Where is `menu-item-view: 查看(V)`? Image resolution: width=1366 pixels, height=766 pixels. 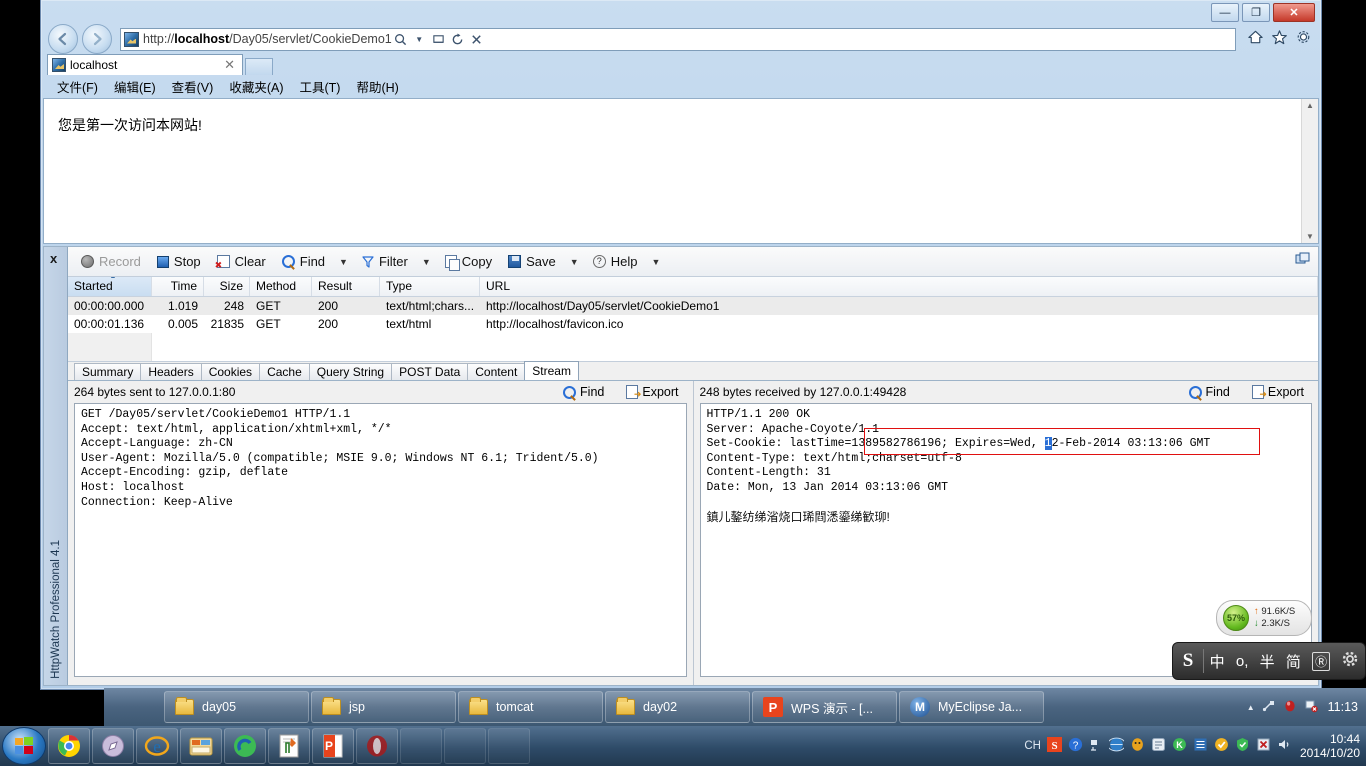
menu-item-view: 查看(V) is located at coordinates (193, 86).